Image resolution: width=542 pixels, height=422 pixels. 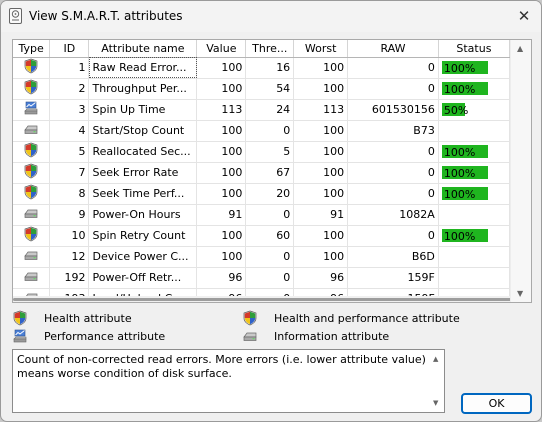 What do you see at coordinates (20, 336) in the screenshot?
I see `perf-icon` at bounding box center [20, 336].